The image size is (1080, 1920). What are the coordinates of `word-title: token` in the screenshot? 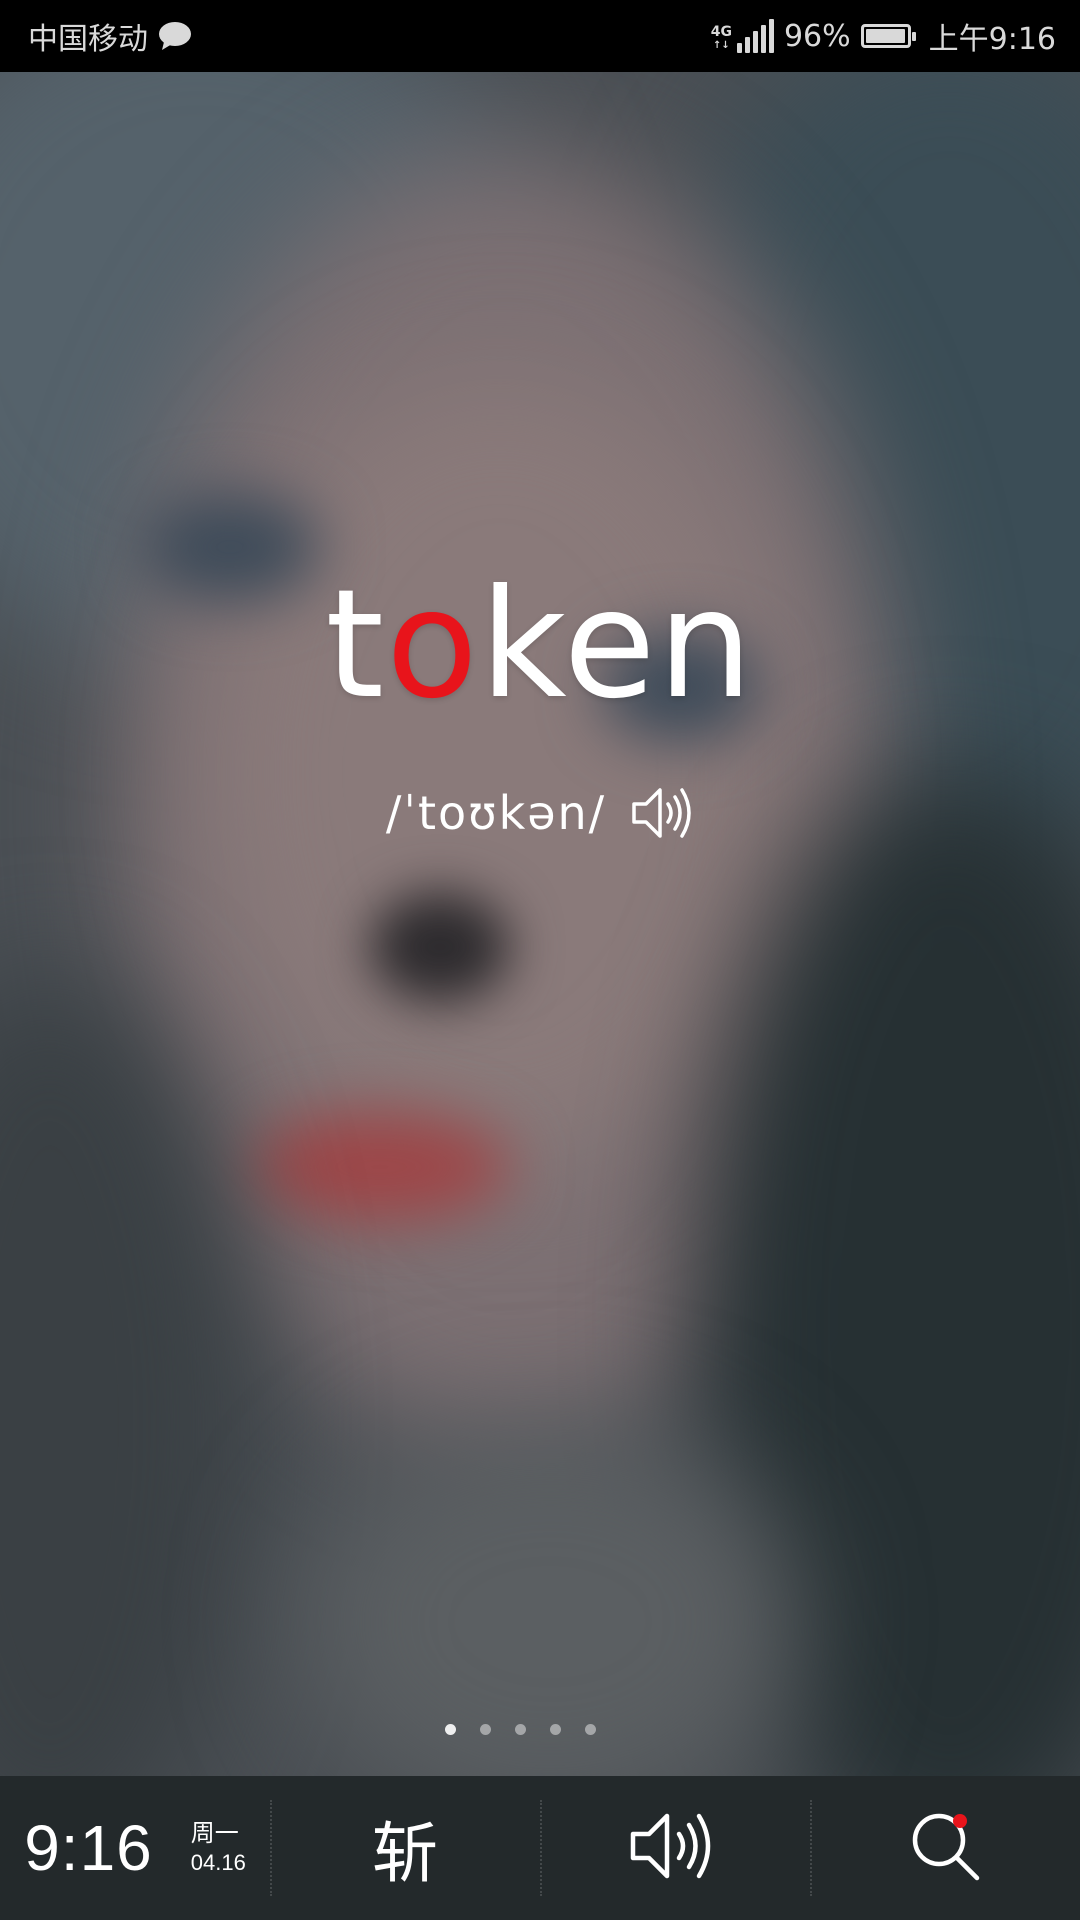 It's located at (540, 645).